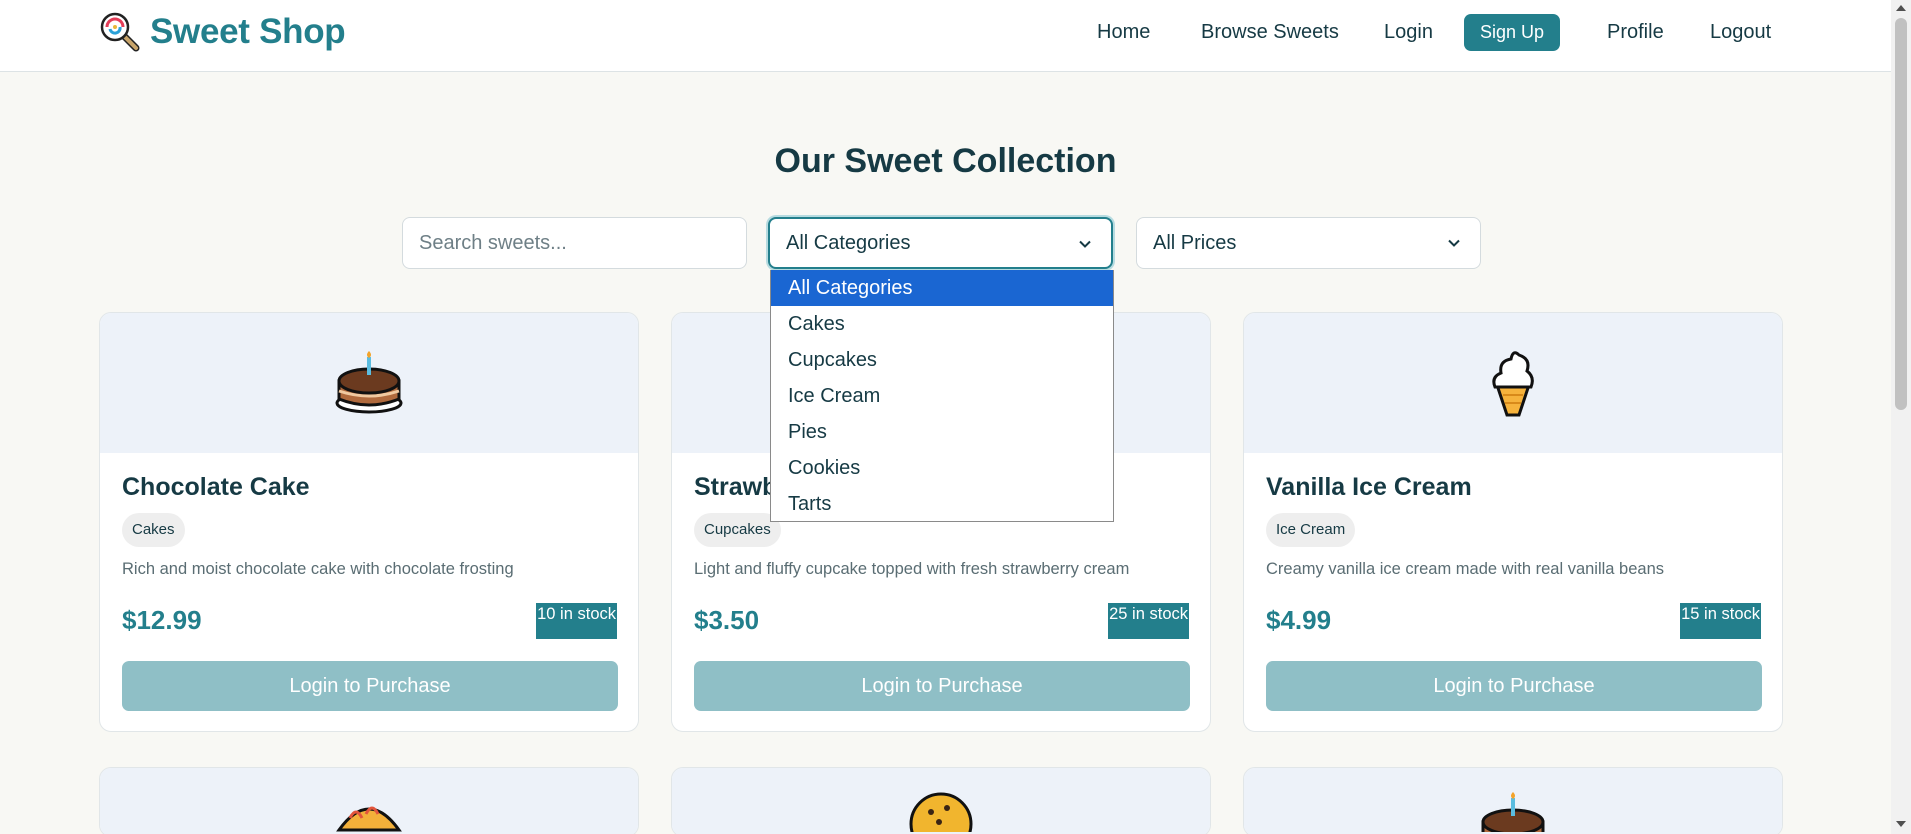 The width and height of the screenshot is (1911, 834). I want to click on category-option-pies: Pies, so click(942, 432).